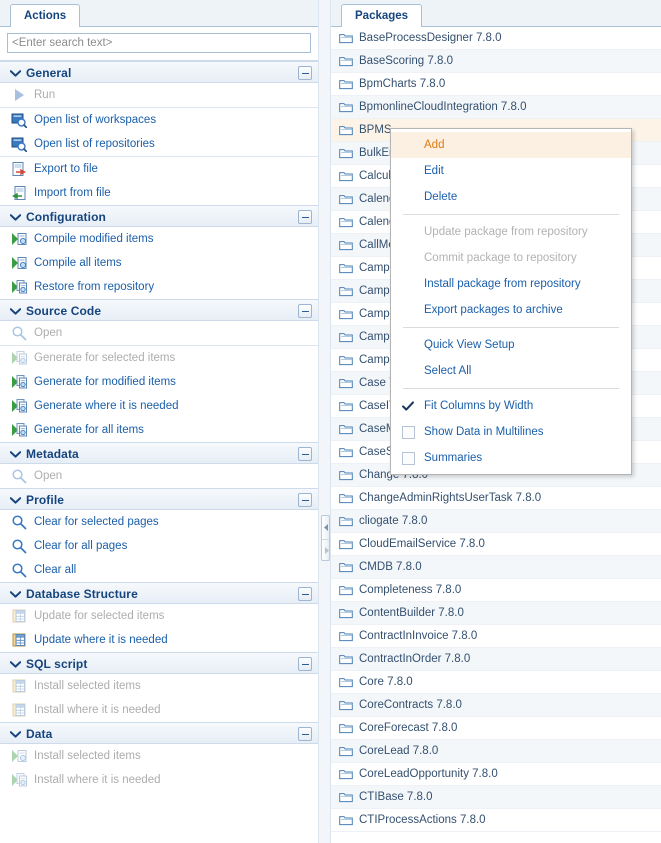  I want to click on package-row: ContractInOrder 7.8.0, so click(496, 659).